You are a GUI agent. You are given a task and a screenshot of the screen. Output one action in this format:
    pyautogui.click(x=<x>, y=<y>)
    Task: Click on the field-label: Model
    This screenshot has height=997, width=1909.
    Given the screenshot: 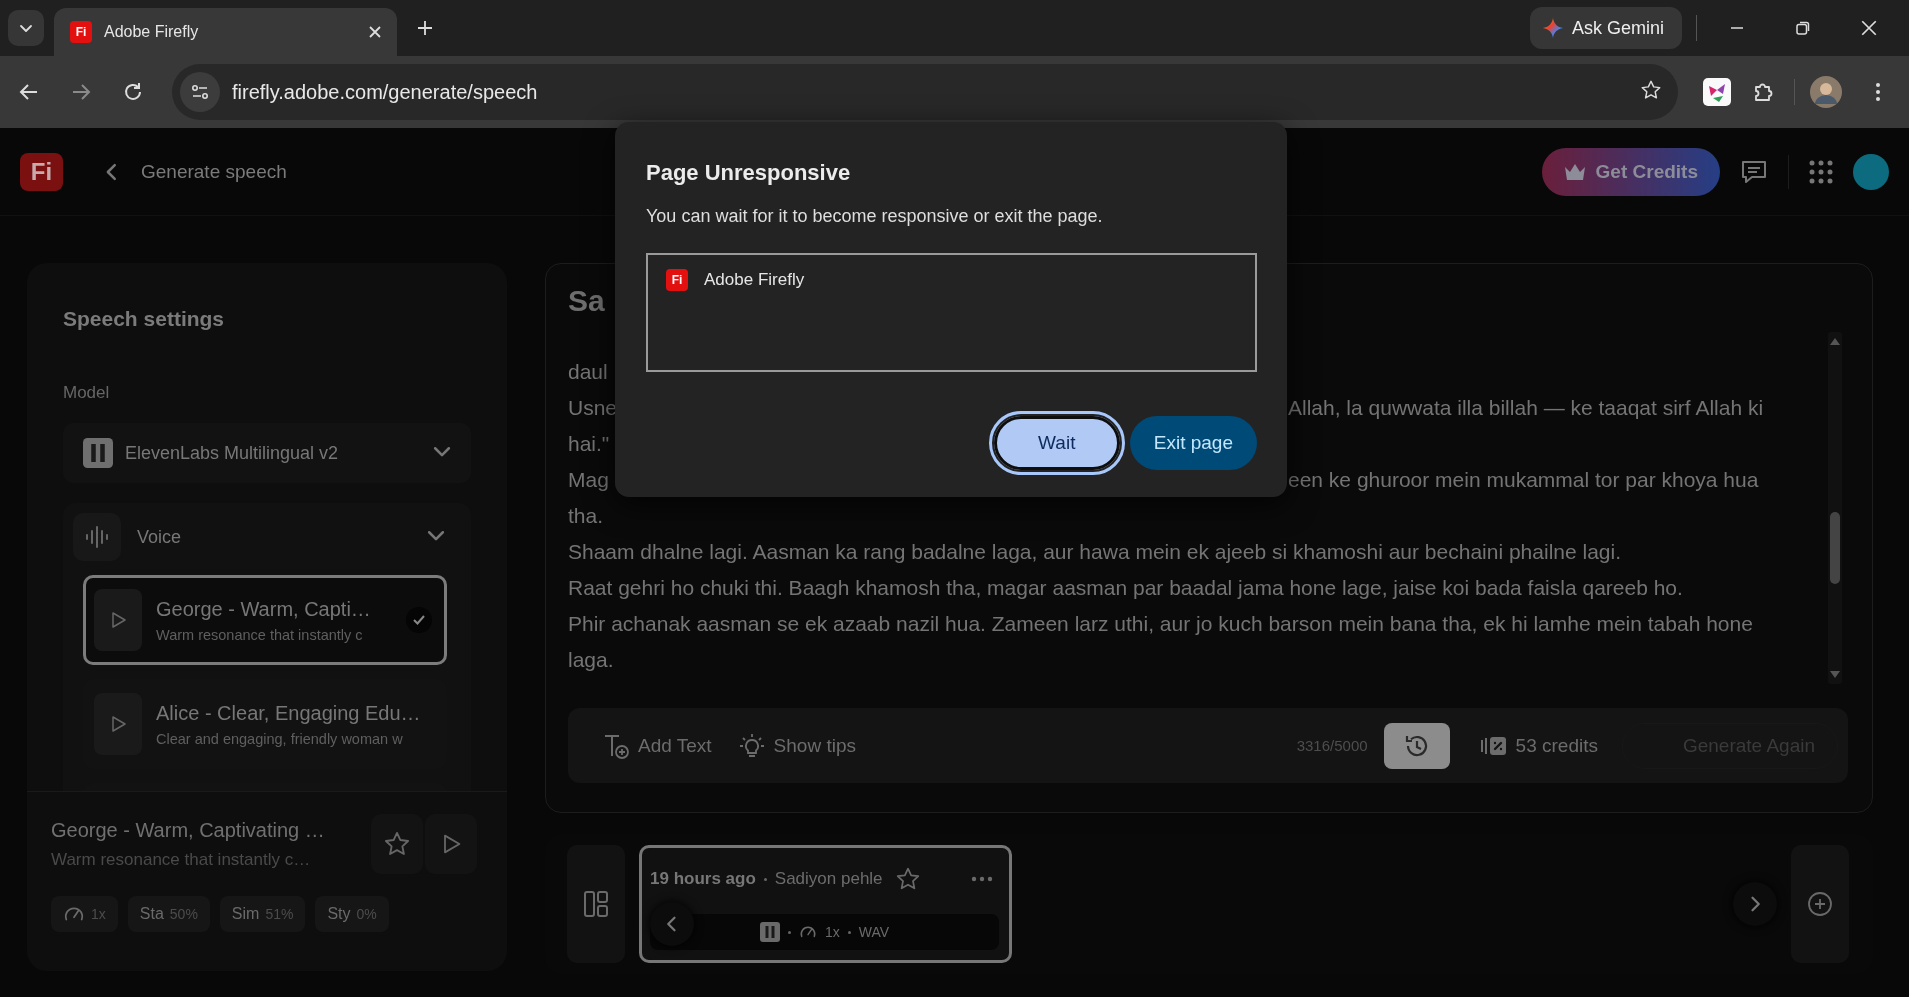 What is the action you would take?
    pyautogui.click(x=87, y=393)
    